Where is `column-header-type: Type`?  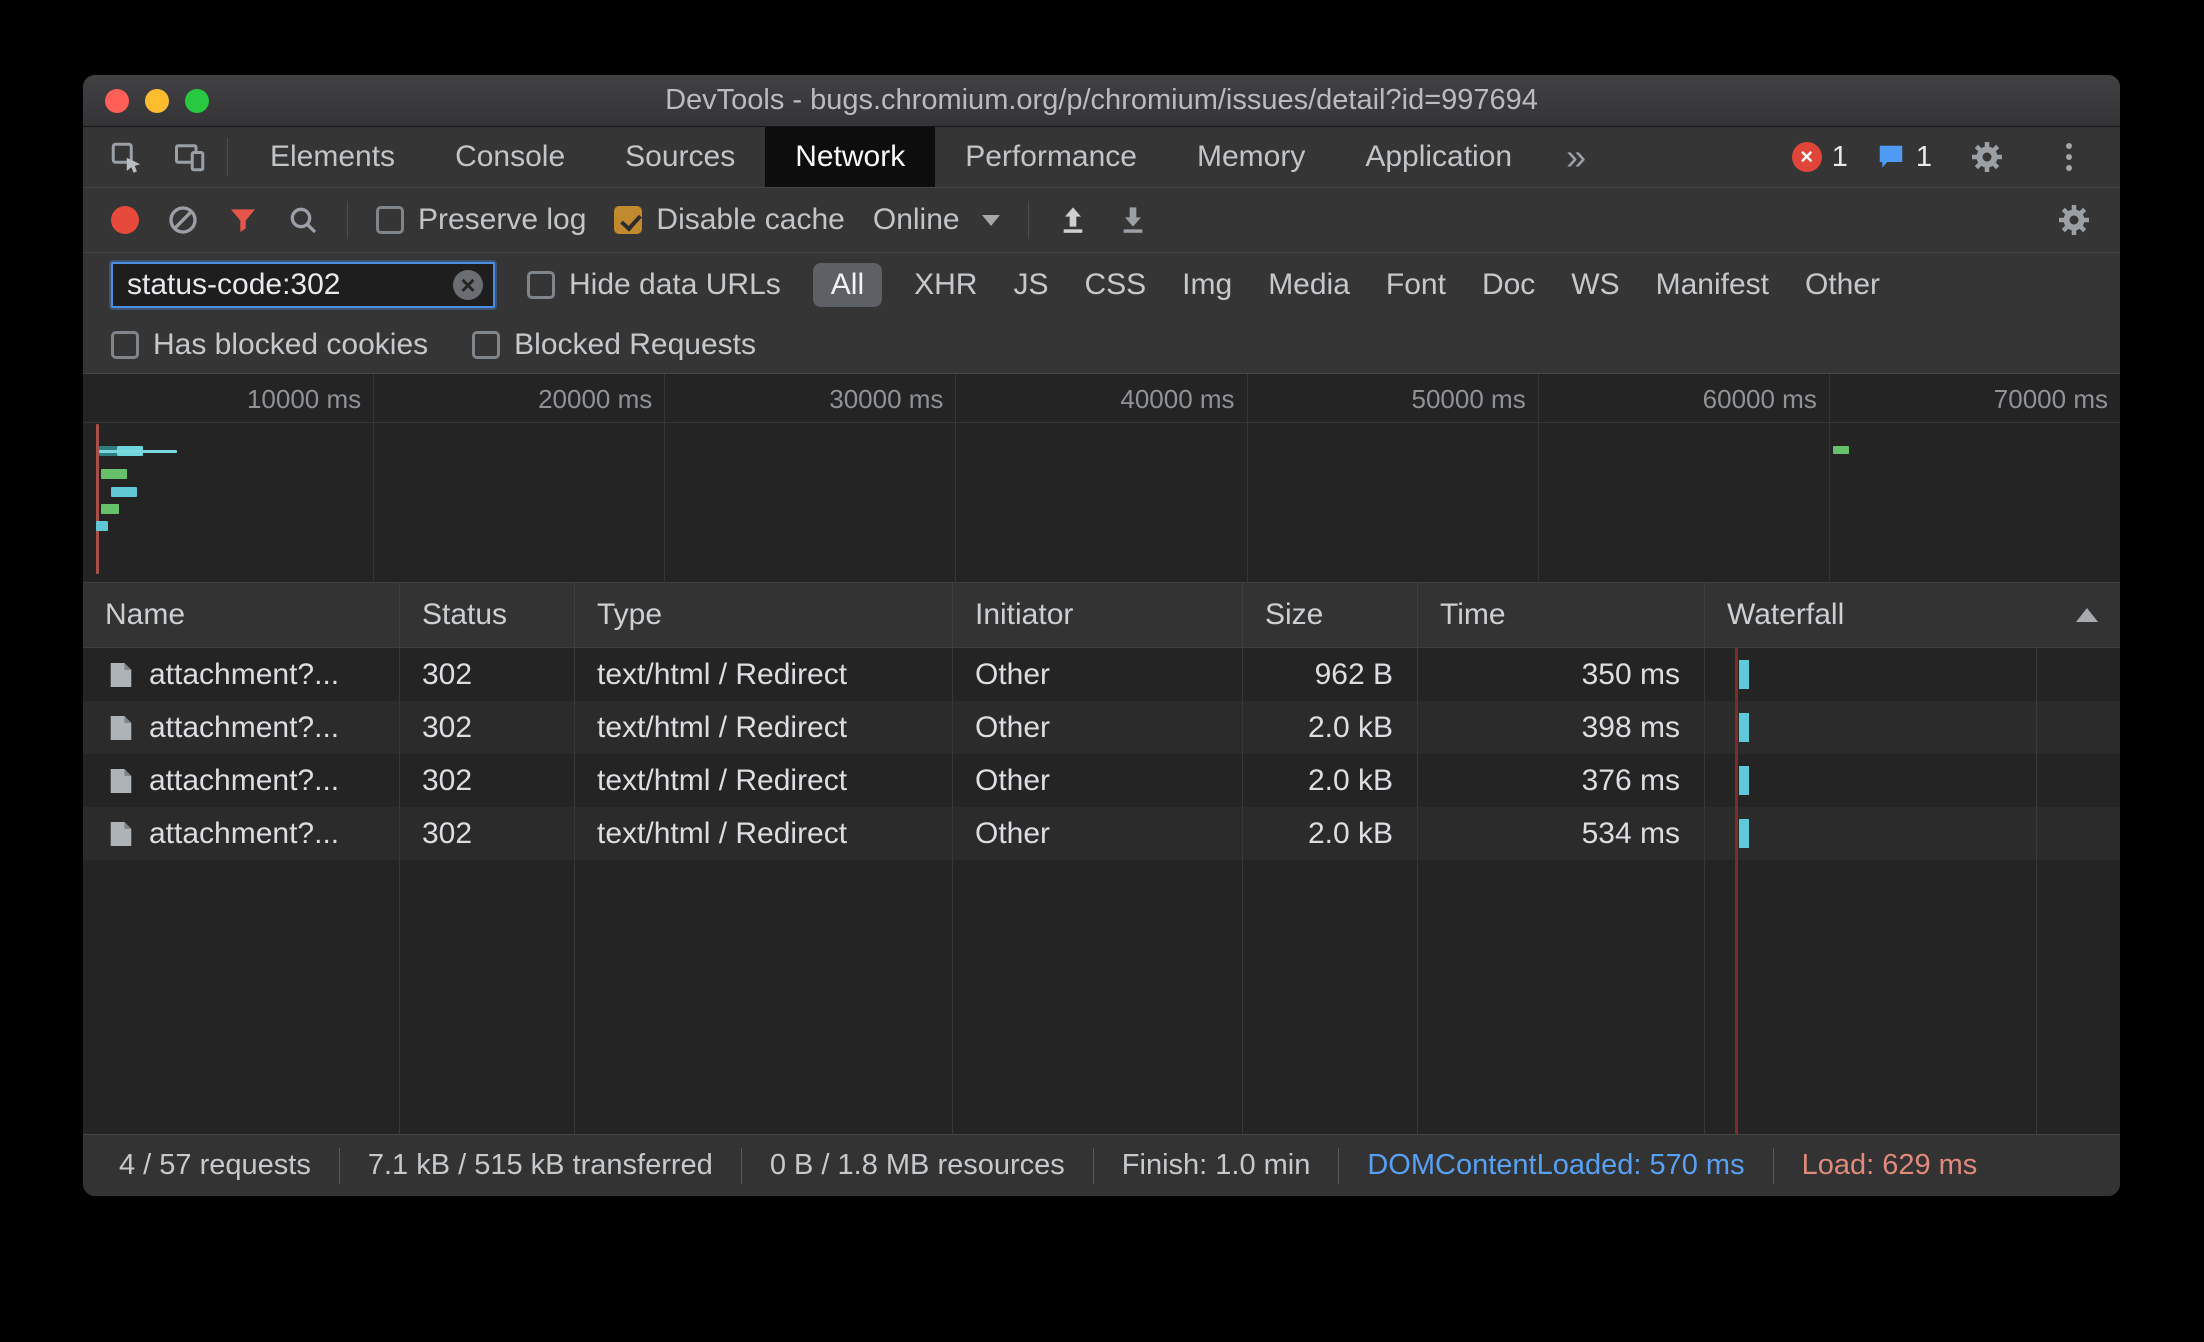 column-header-type: Type is located at coordinates (764, 615).